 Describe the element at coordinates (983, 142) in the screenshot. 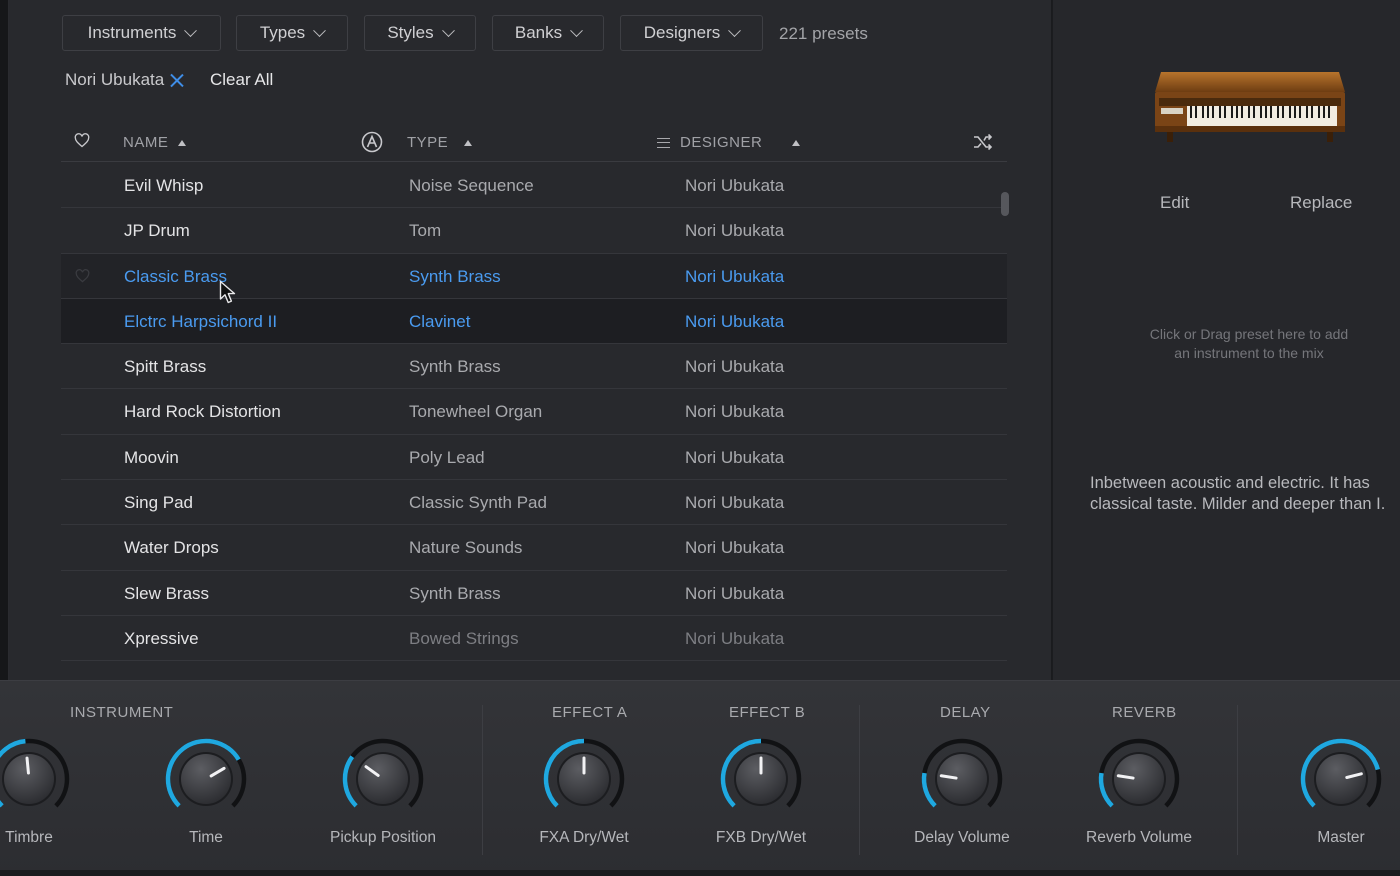

I see `shuffle-icon` at that location.